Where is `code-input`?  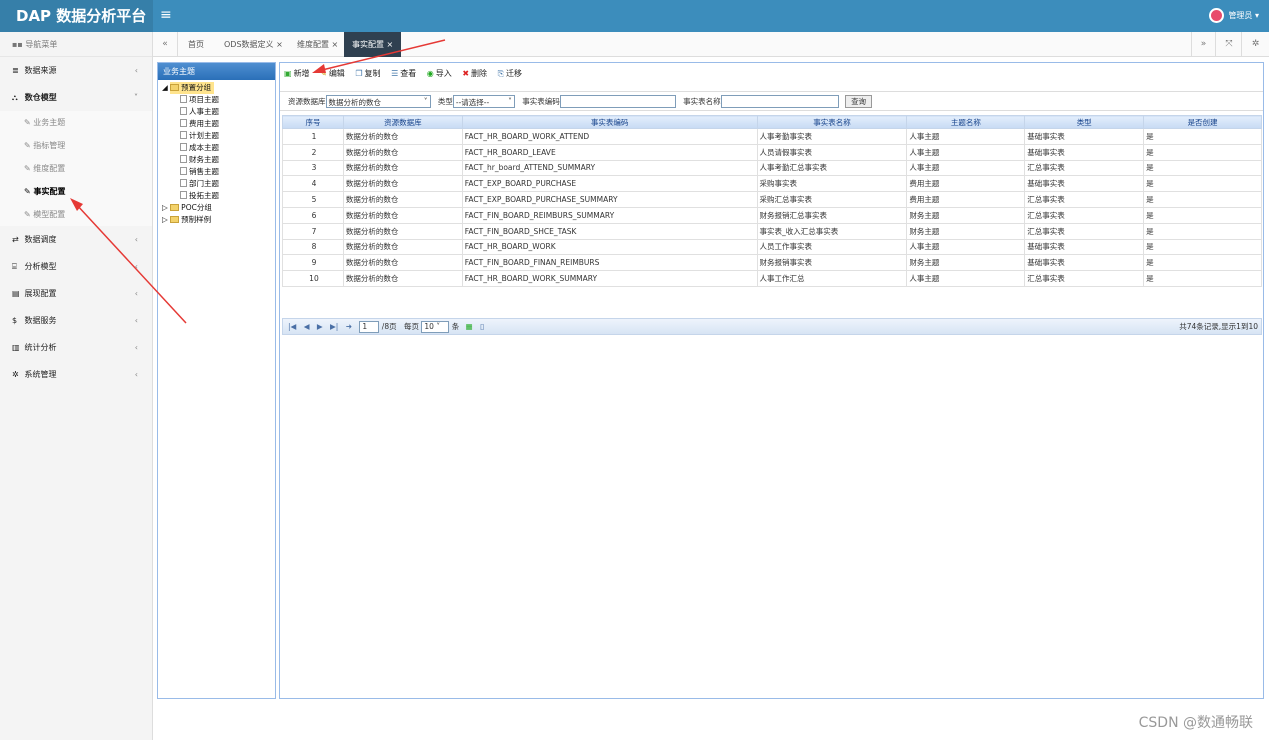
code-input is located at coordinates (617, 101).